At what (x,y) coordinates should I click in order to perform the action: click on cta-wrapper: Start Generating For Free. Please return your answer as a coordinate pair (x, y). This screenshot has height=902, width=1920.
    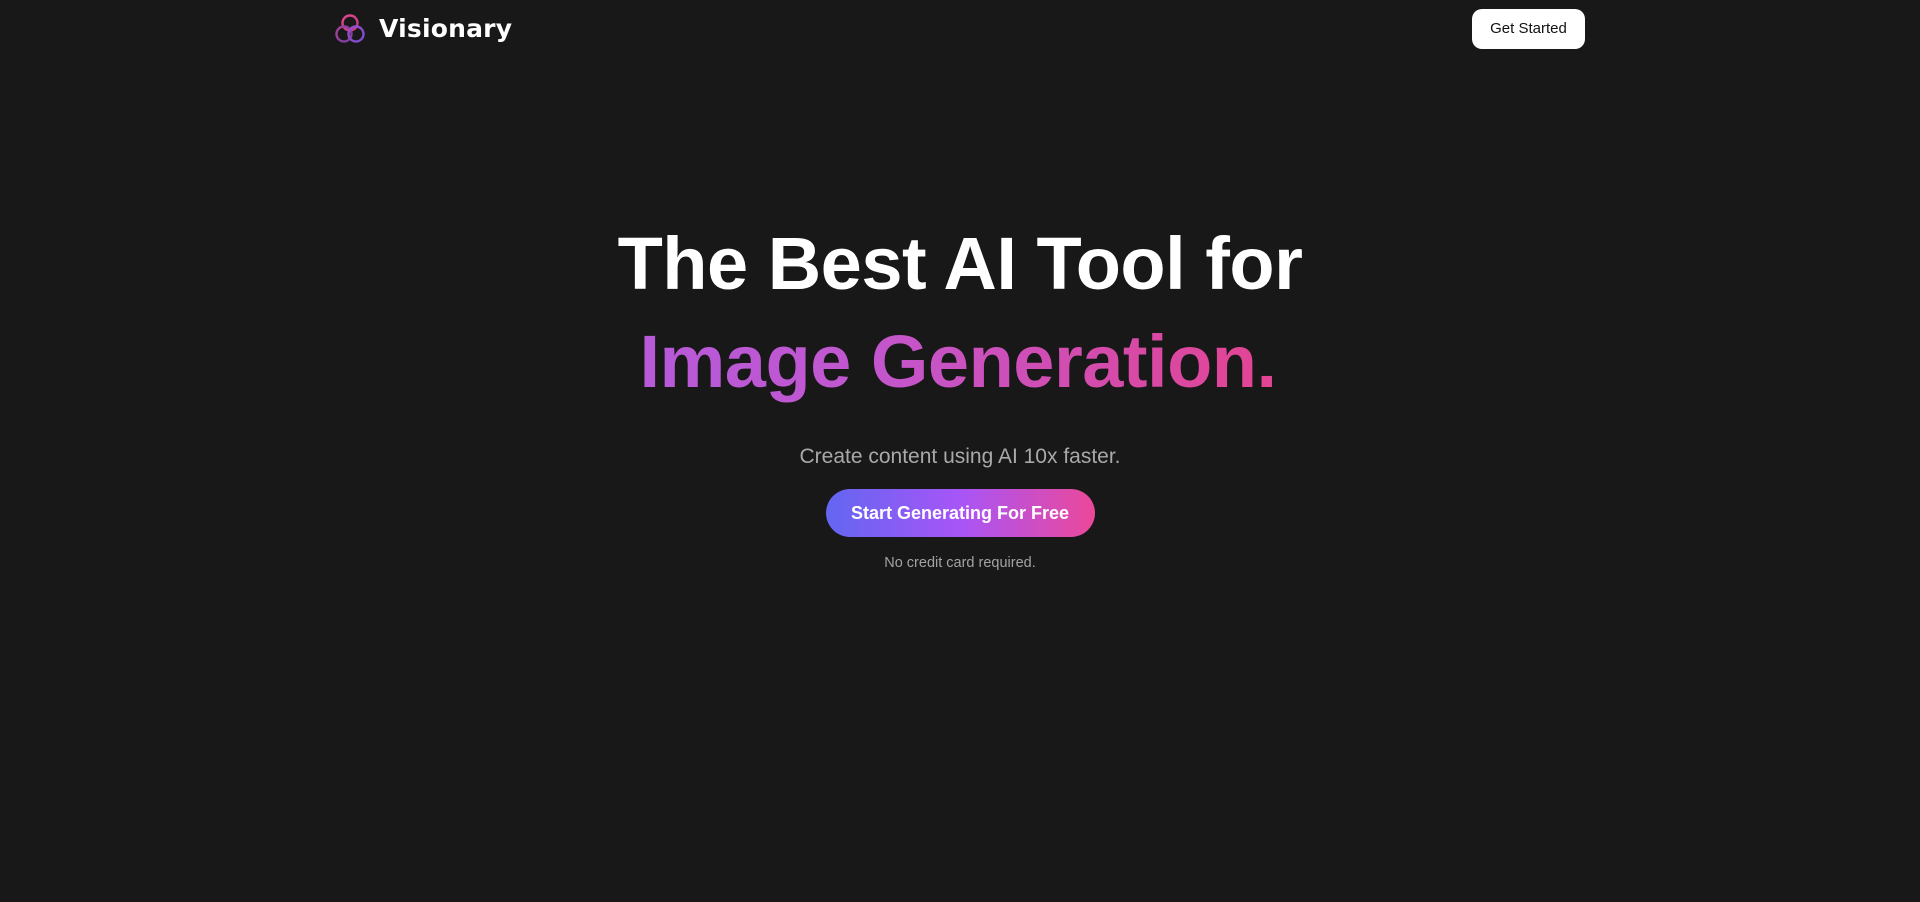
    Looking at the image, I should click on (960, 513).